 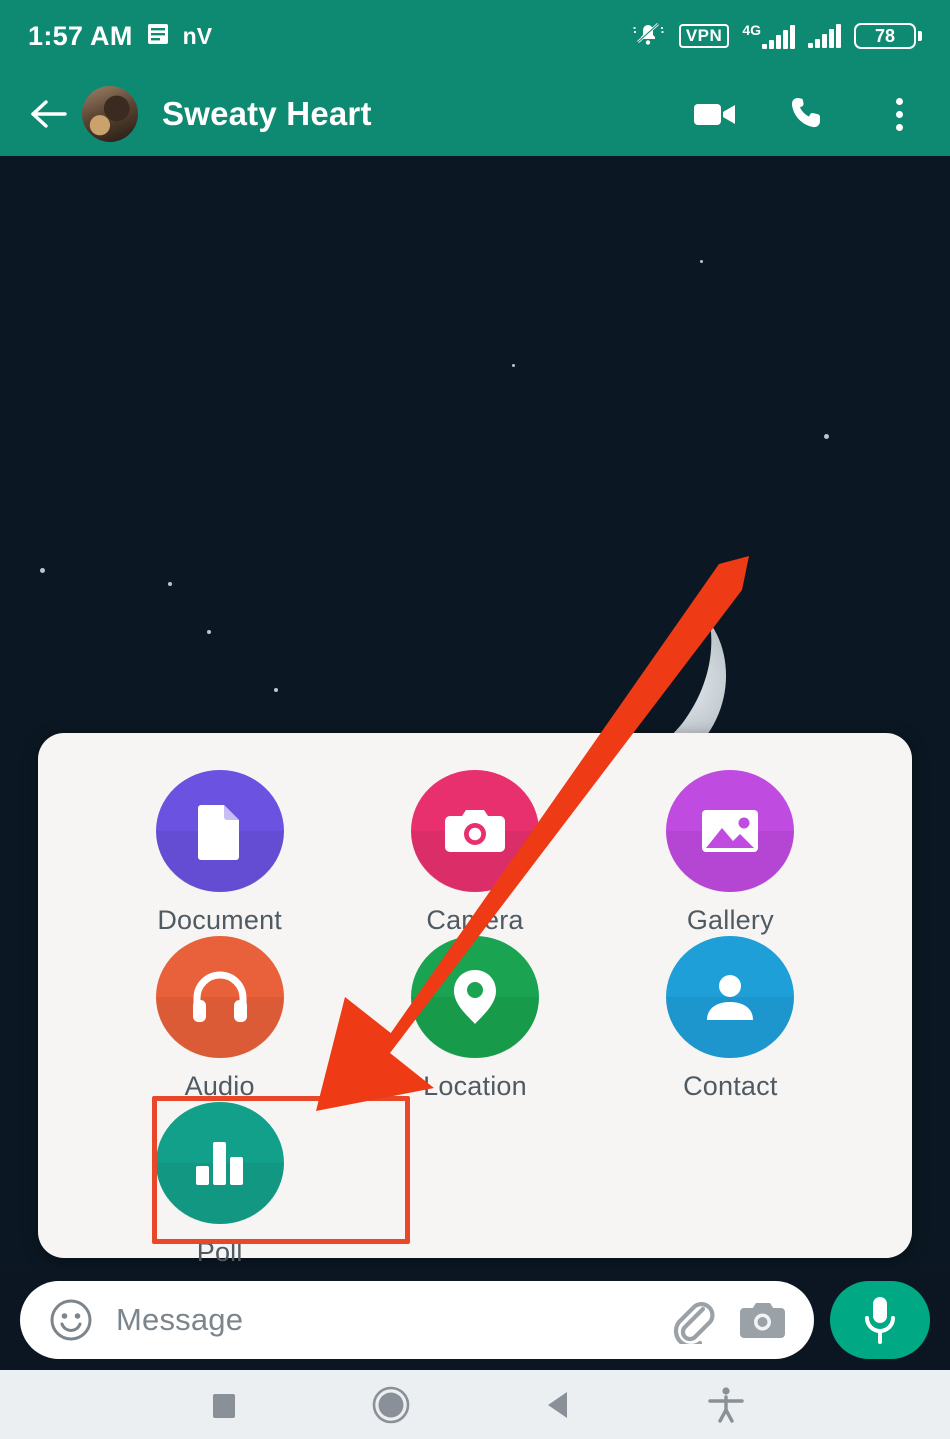 What do you see at coordinates (475, 114) in the screenshot?
I see `chat-header: Sweaty Heart` at bounding box center [475, 114].